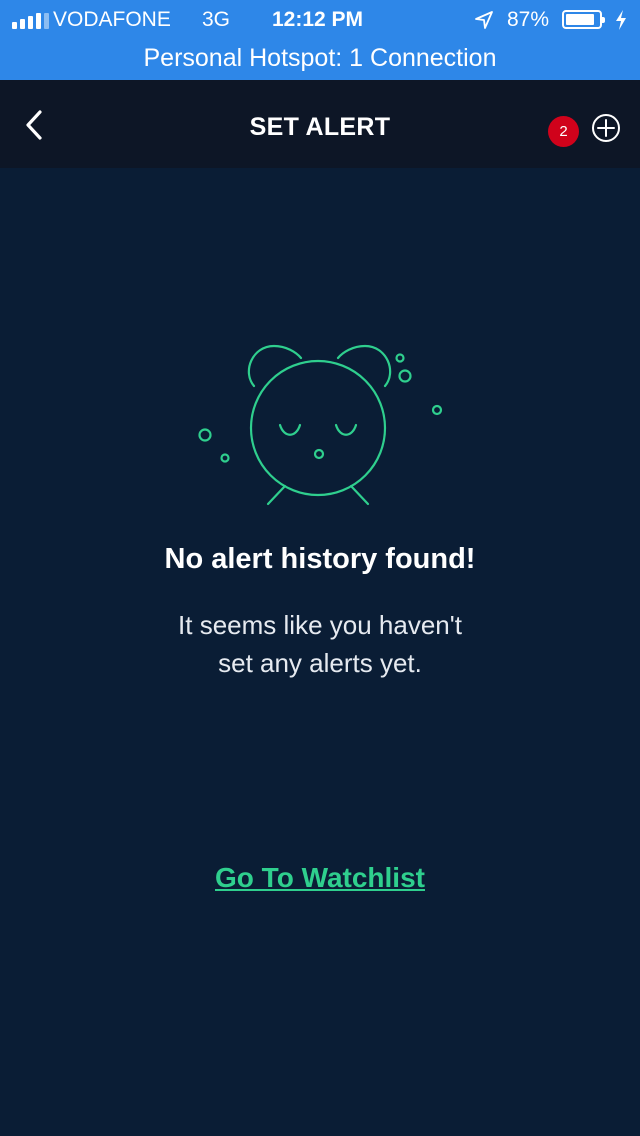  I want to click on empty-state-line-1: It seems like you haven't, so click(320, 625).